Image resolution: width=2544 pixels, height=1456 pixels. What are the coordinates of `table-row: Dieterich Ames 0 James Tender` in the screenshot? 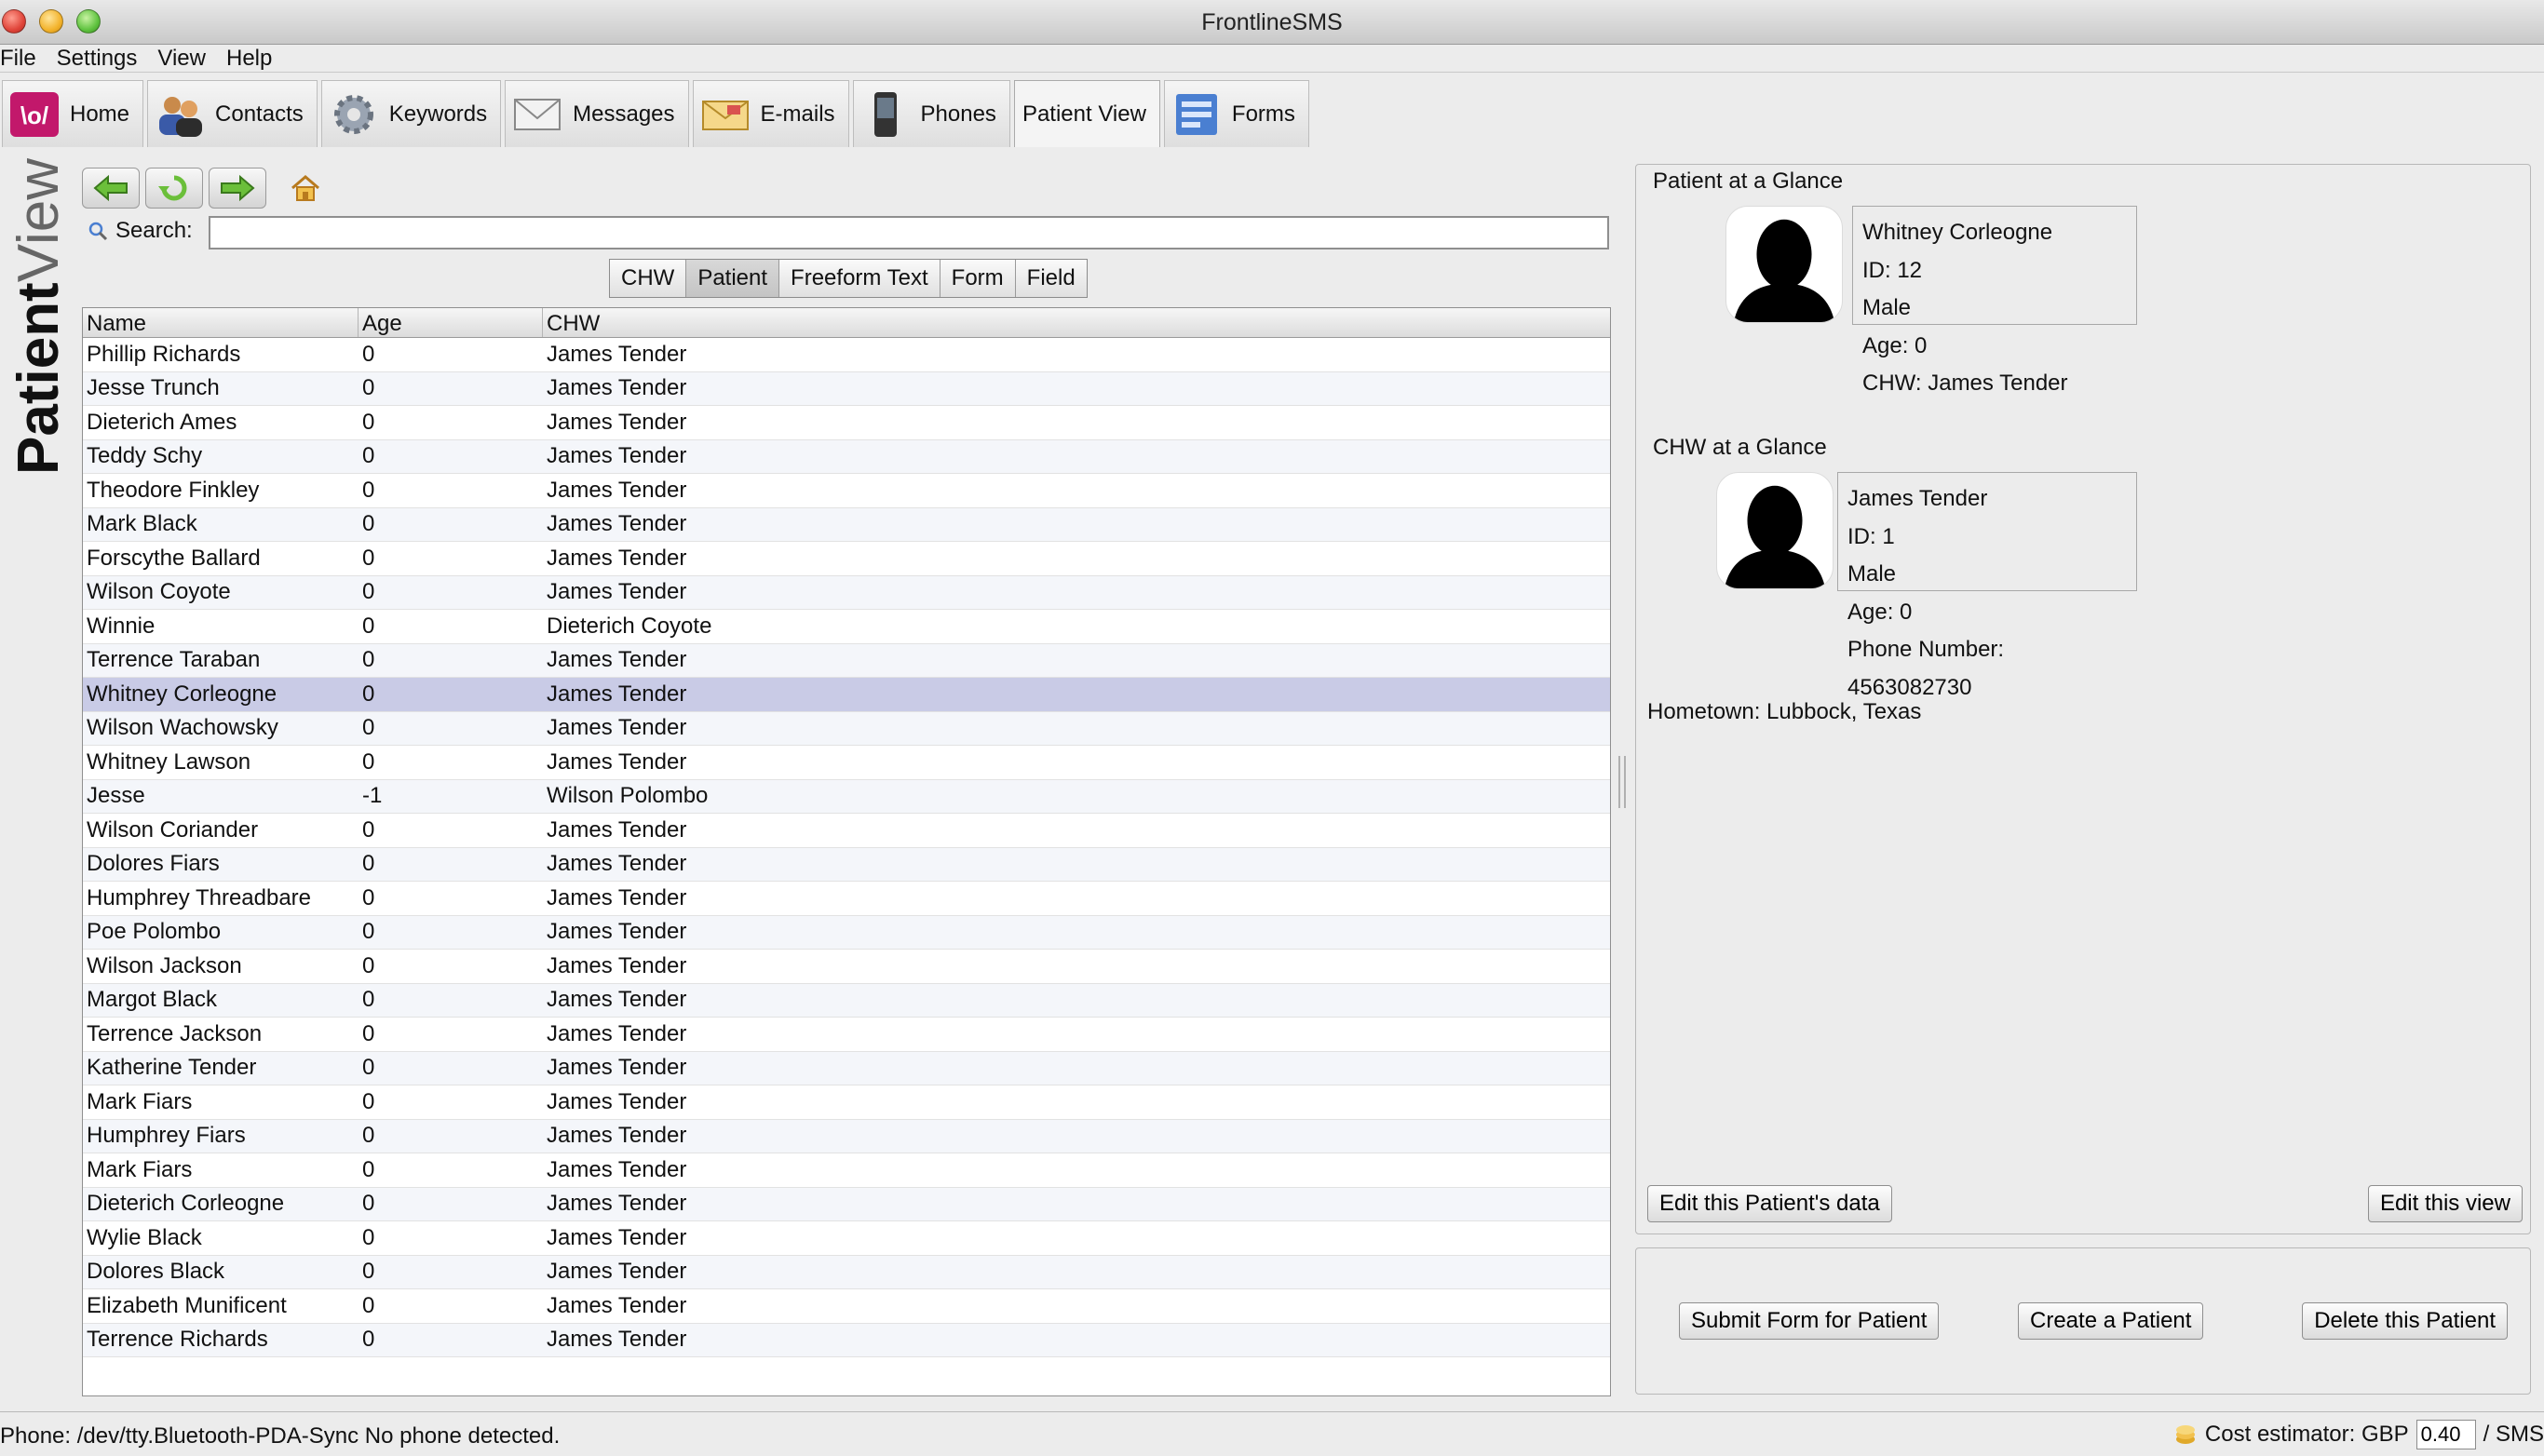 It's located at (847, 423).